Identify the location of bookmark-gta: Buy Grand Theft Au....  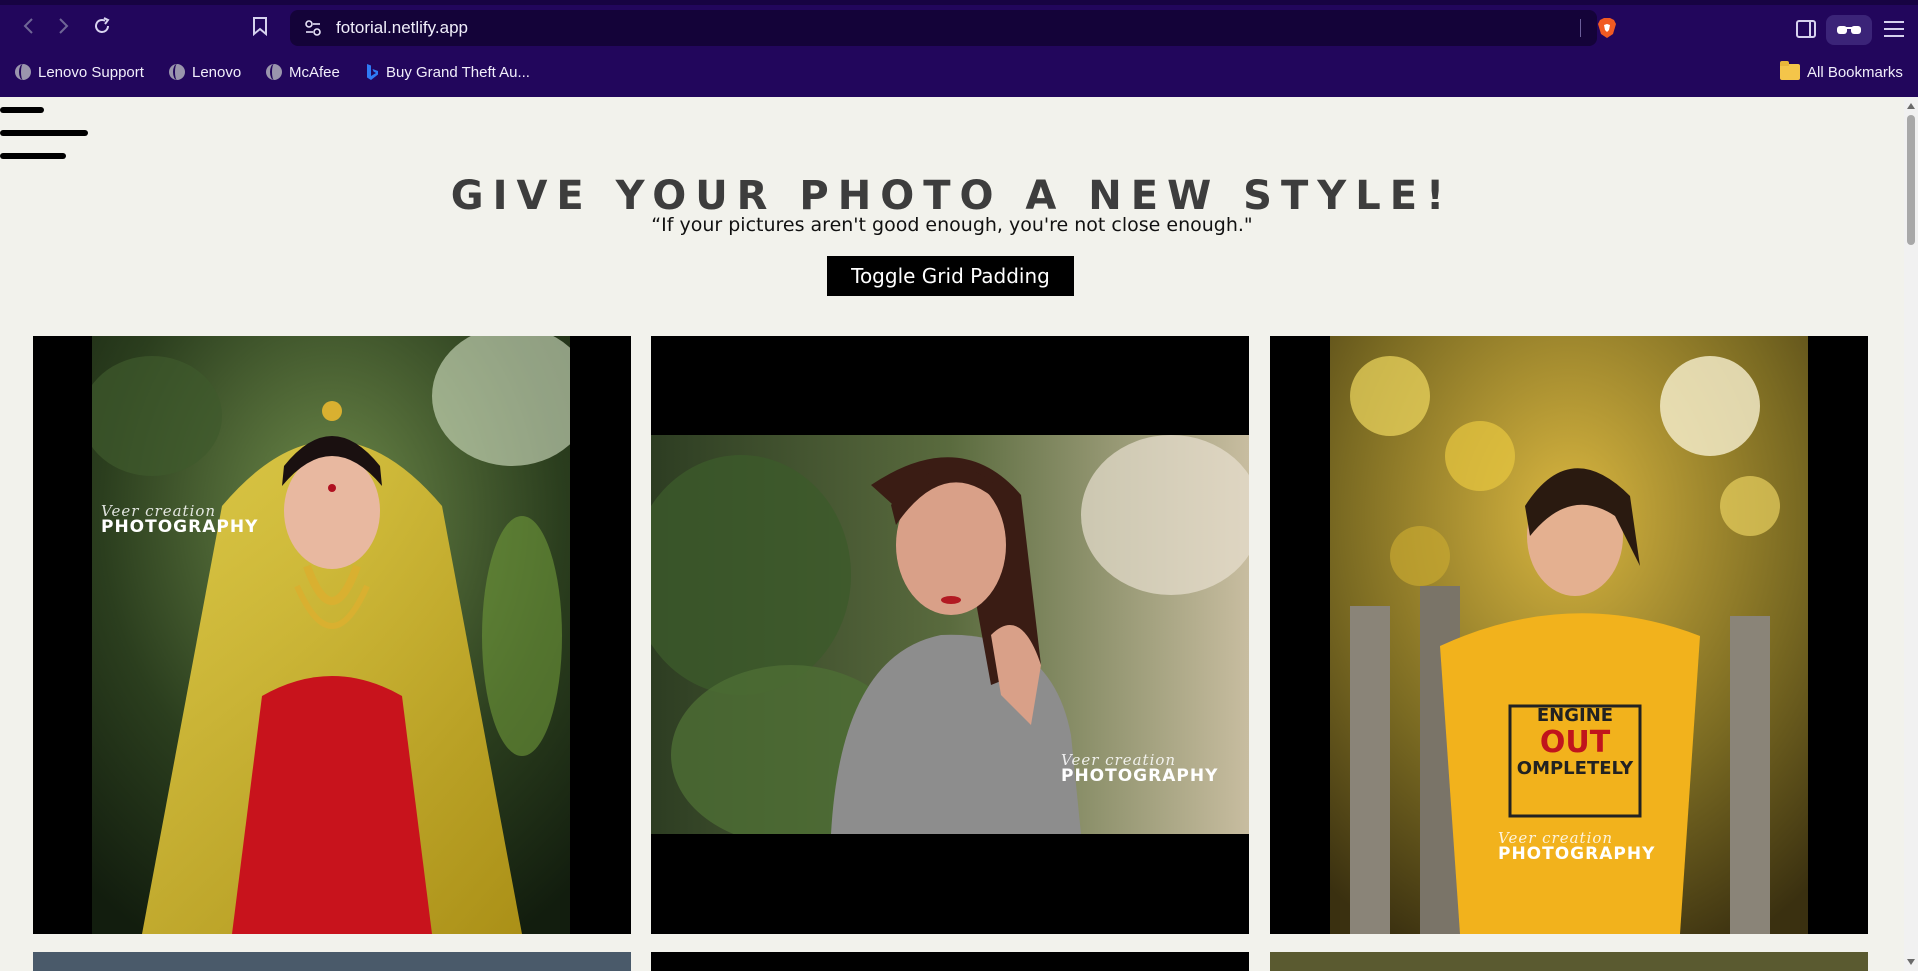
(447, 72).